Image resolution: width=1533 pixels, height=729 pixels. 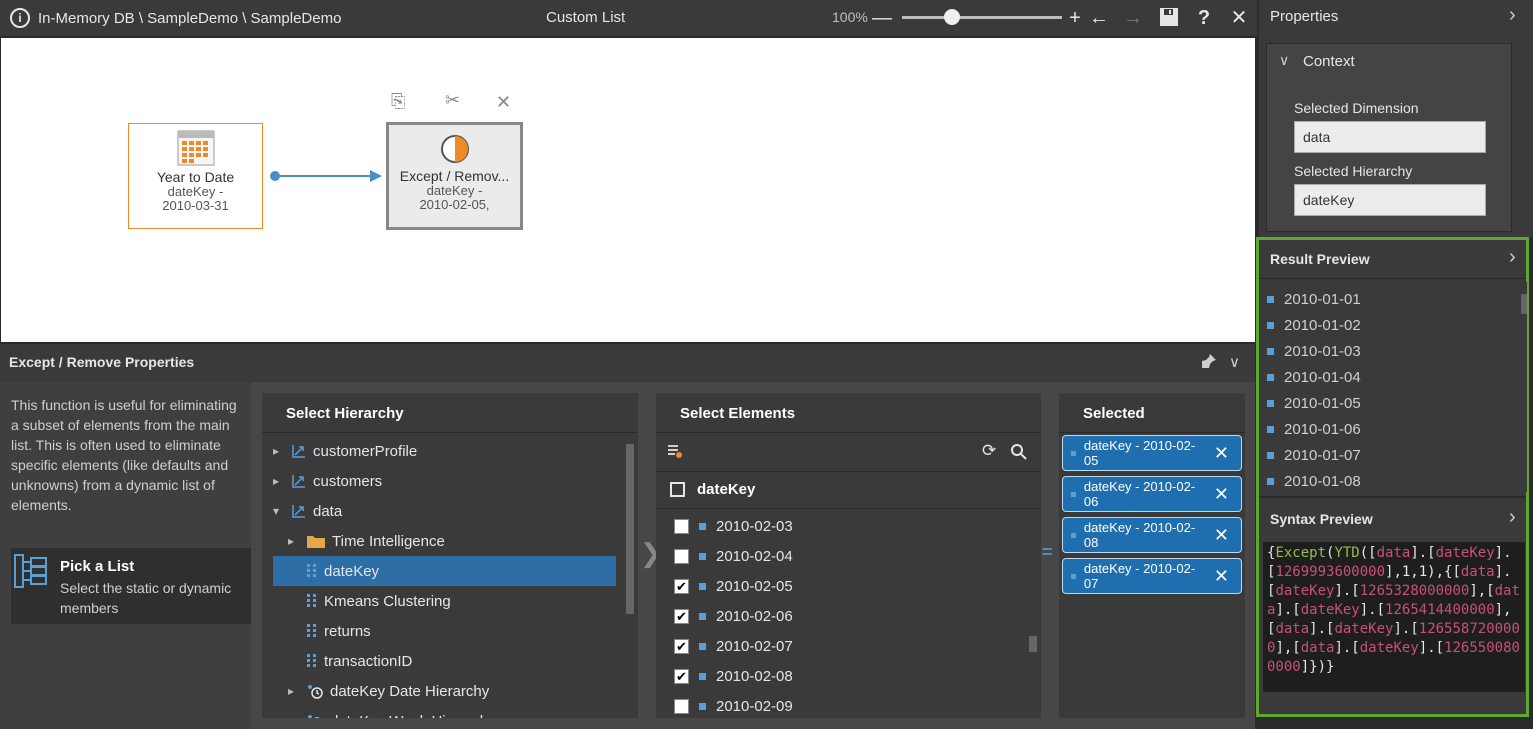 I want to click on selected-dimension-field: data, so click(x=1390, y=137).